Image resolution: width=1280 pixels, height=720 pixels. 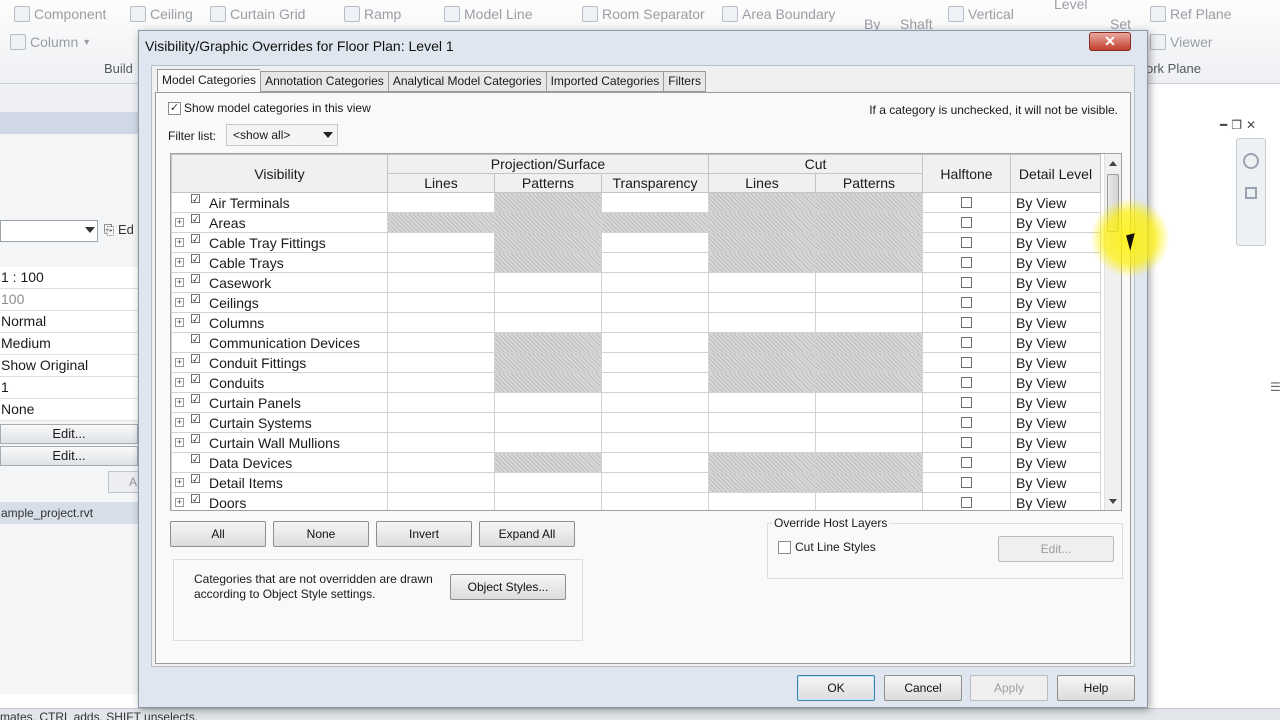 What do you see at coordinates (636, 282) in the screenshot?
I see `category-row: + ☑ Casework By View` at bounding box center [636, 282].